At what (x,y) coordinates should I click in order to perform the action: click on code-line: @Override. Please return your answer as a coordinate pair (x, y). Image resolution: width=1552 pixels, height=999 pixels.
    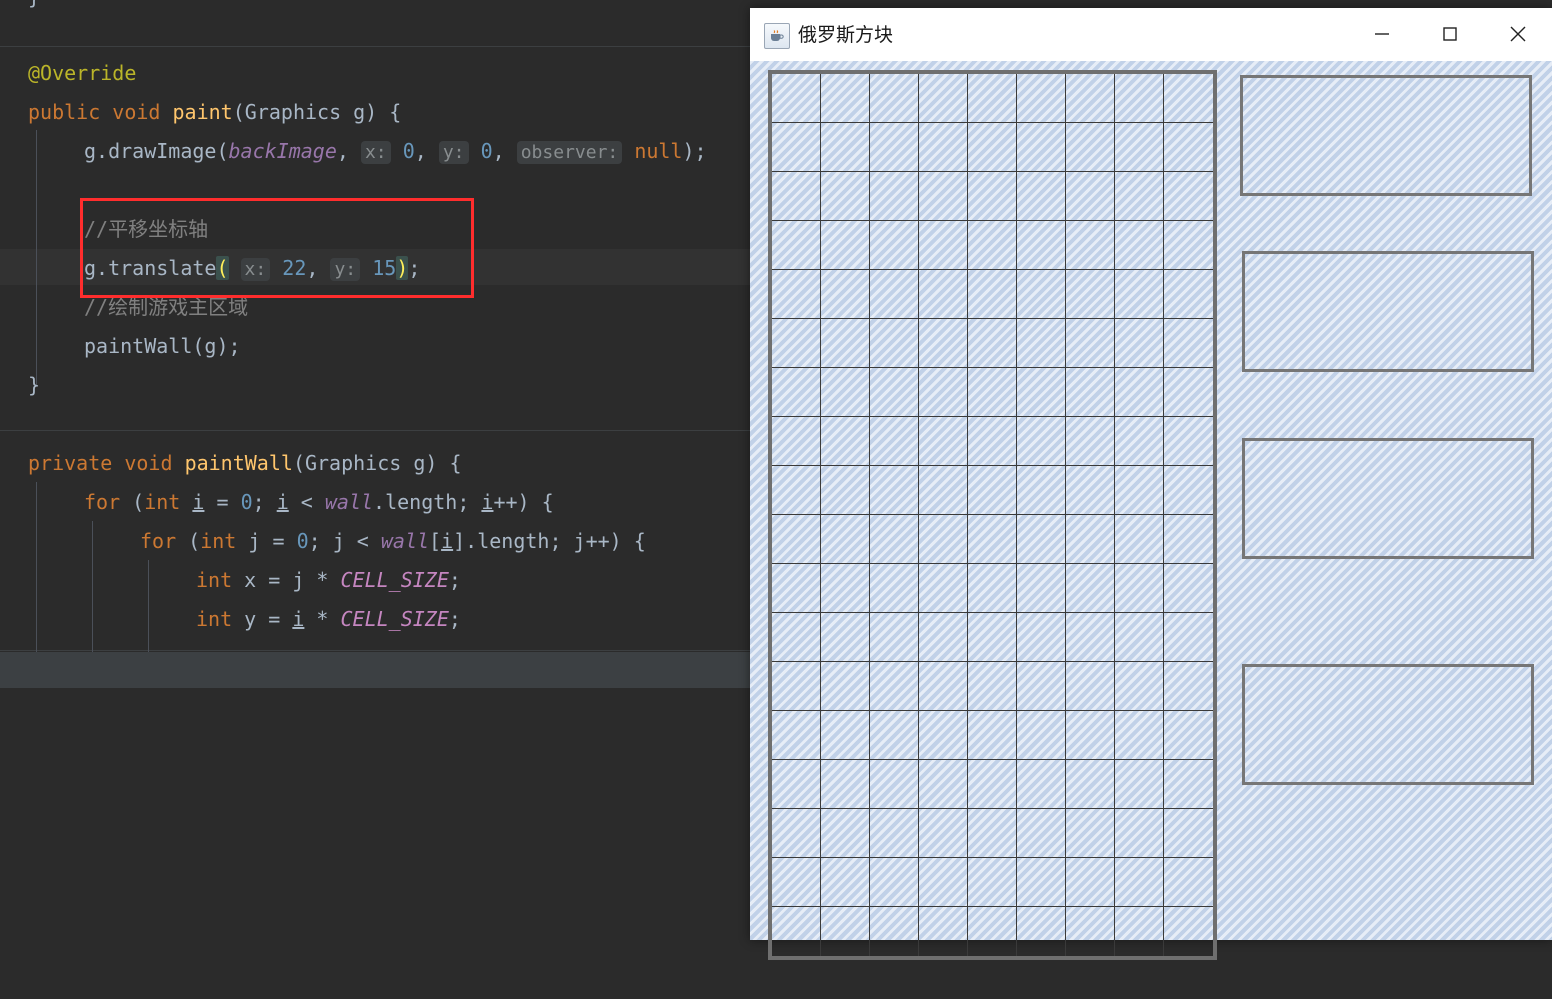
    Looking at the image, I should click on (394, 73).